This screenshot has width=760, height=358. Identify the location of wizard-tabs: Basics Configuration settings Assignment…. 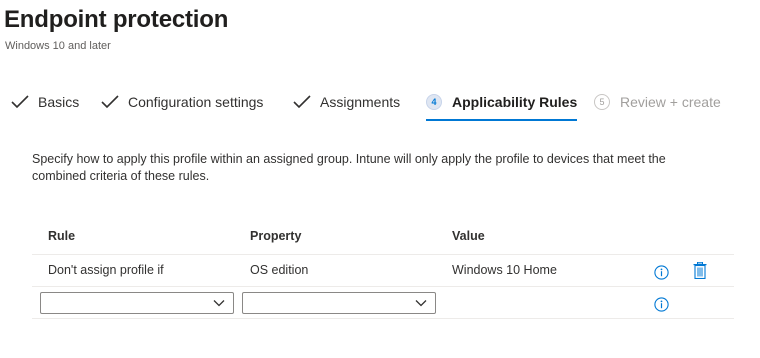
(380, 103).